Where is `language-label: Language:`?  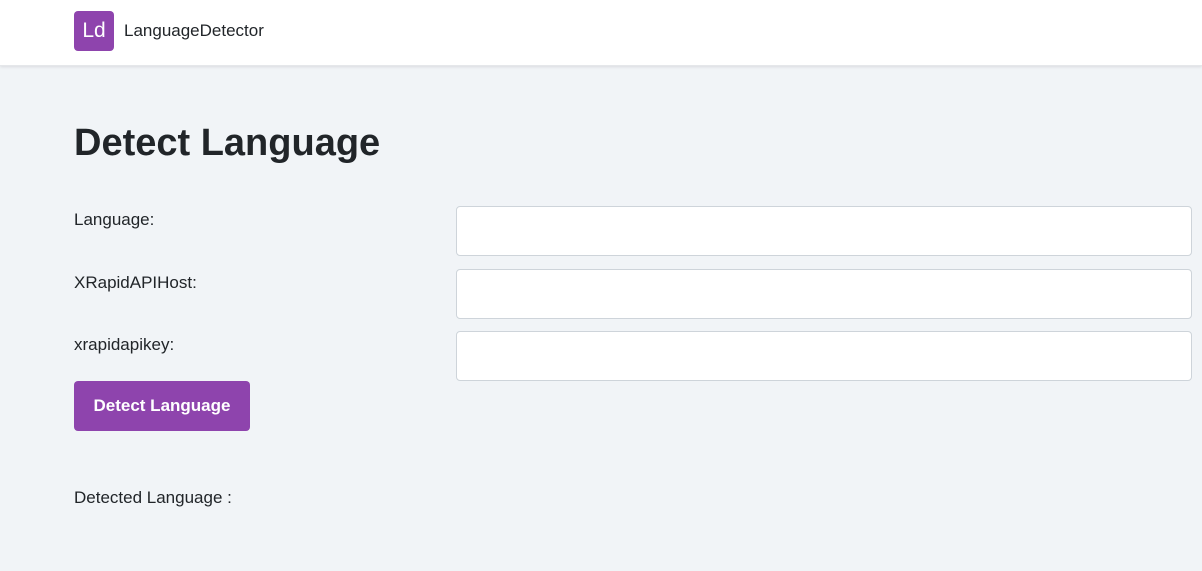
language-label: Language: is located at coordinates (114, 219).